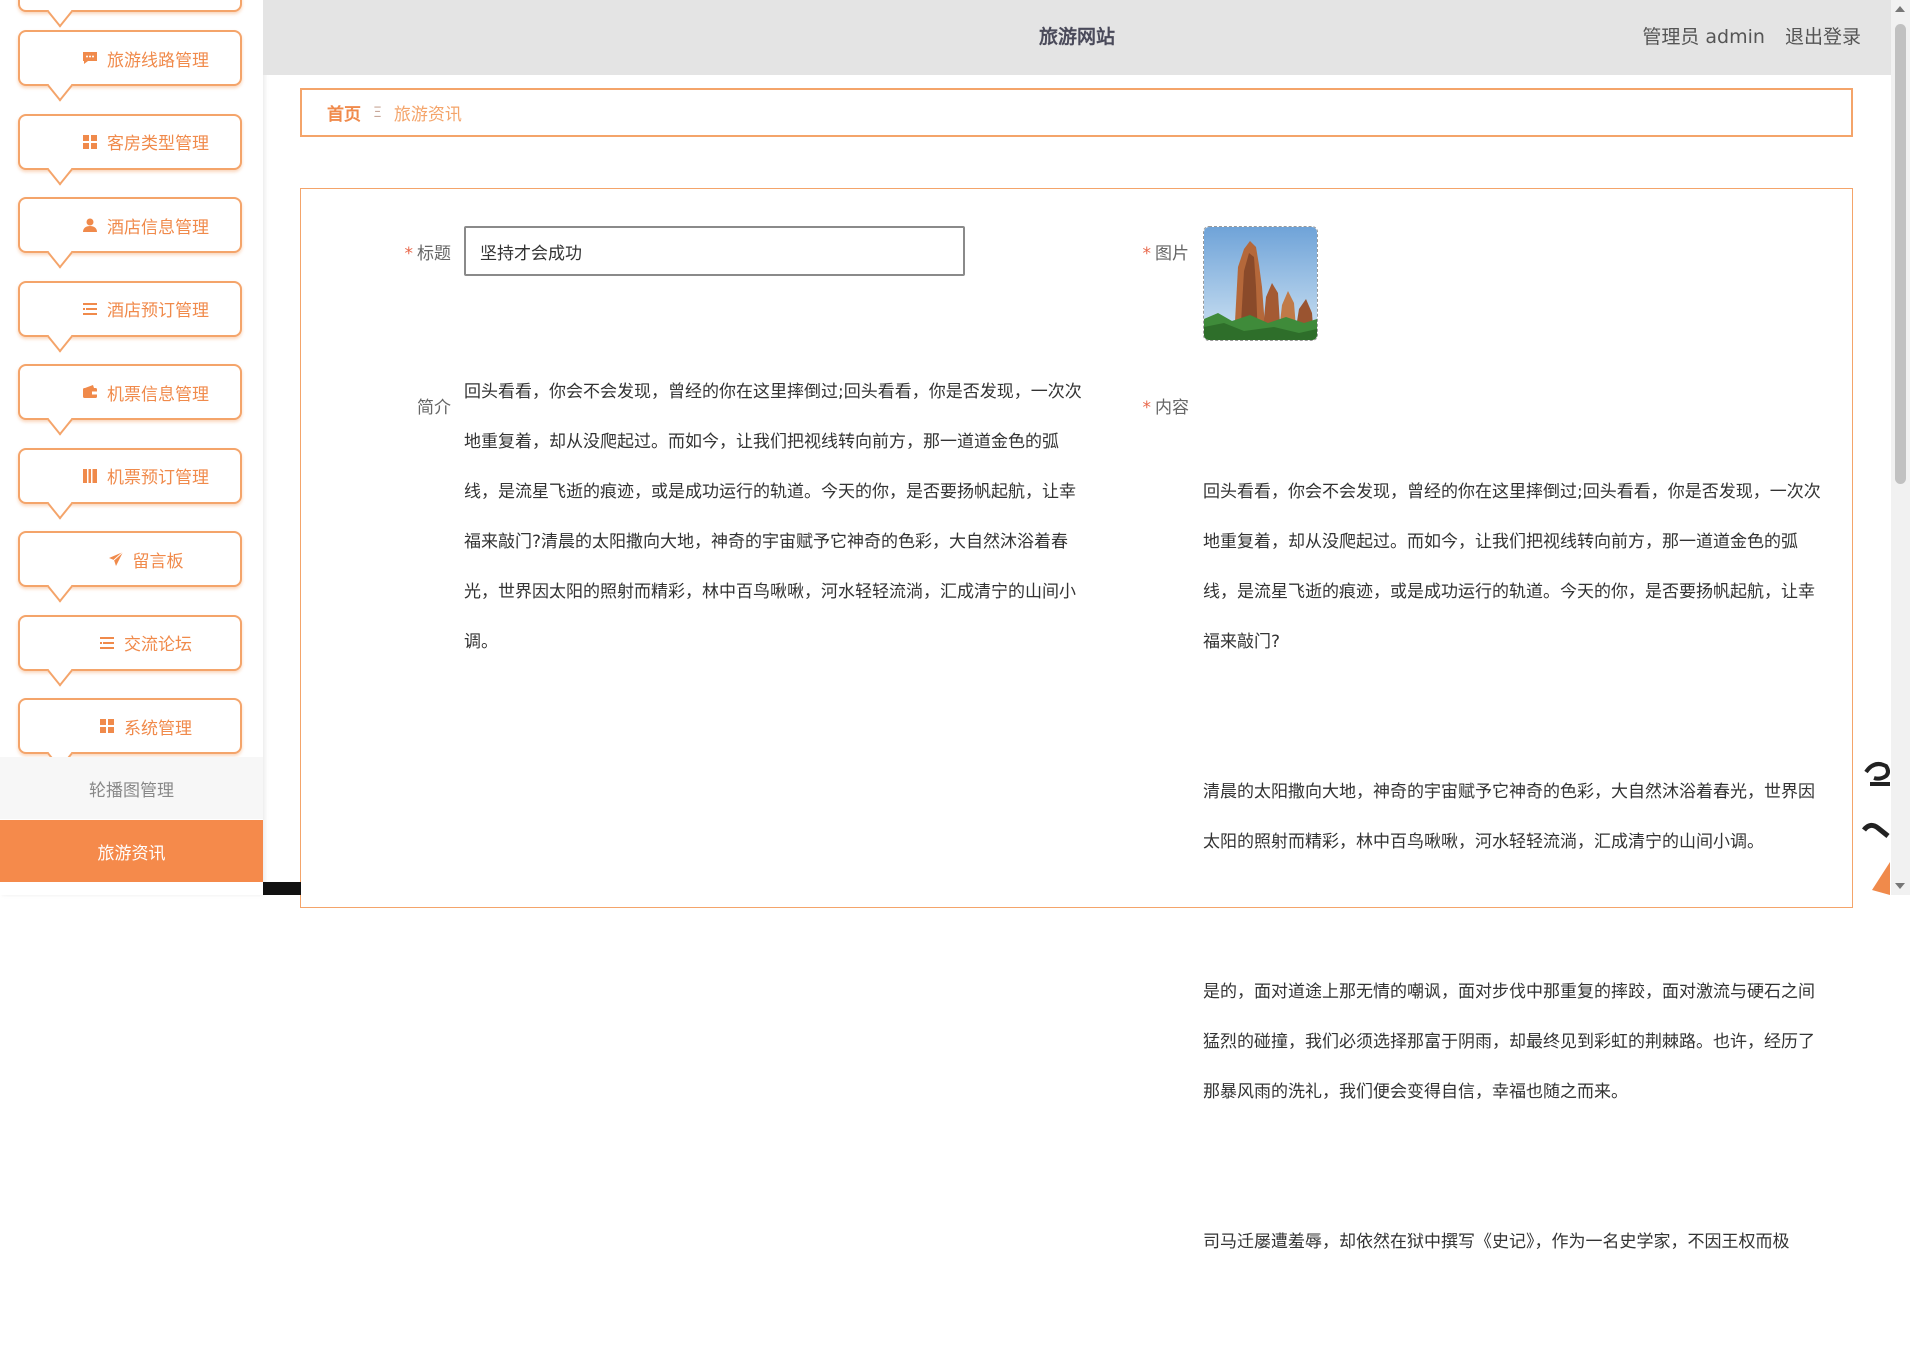  Describe the element at coordinates (90, 392) in the screenshot. I see `wallet-icon` at that location.